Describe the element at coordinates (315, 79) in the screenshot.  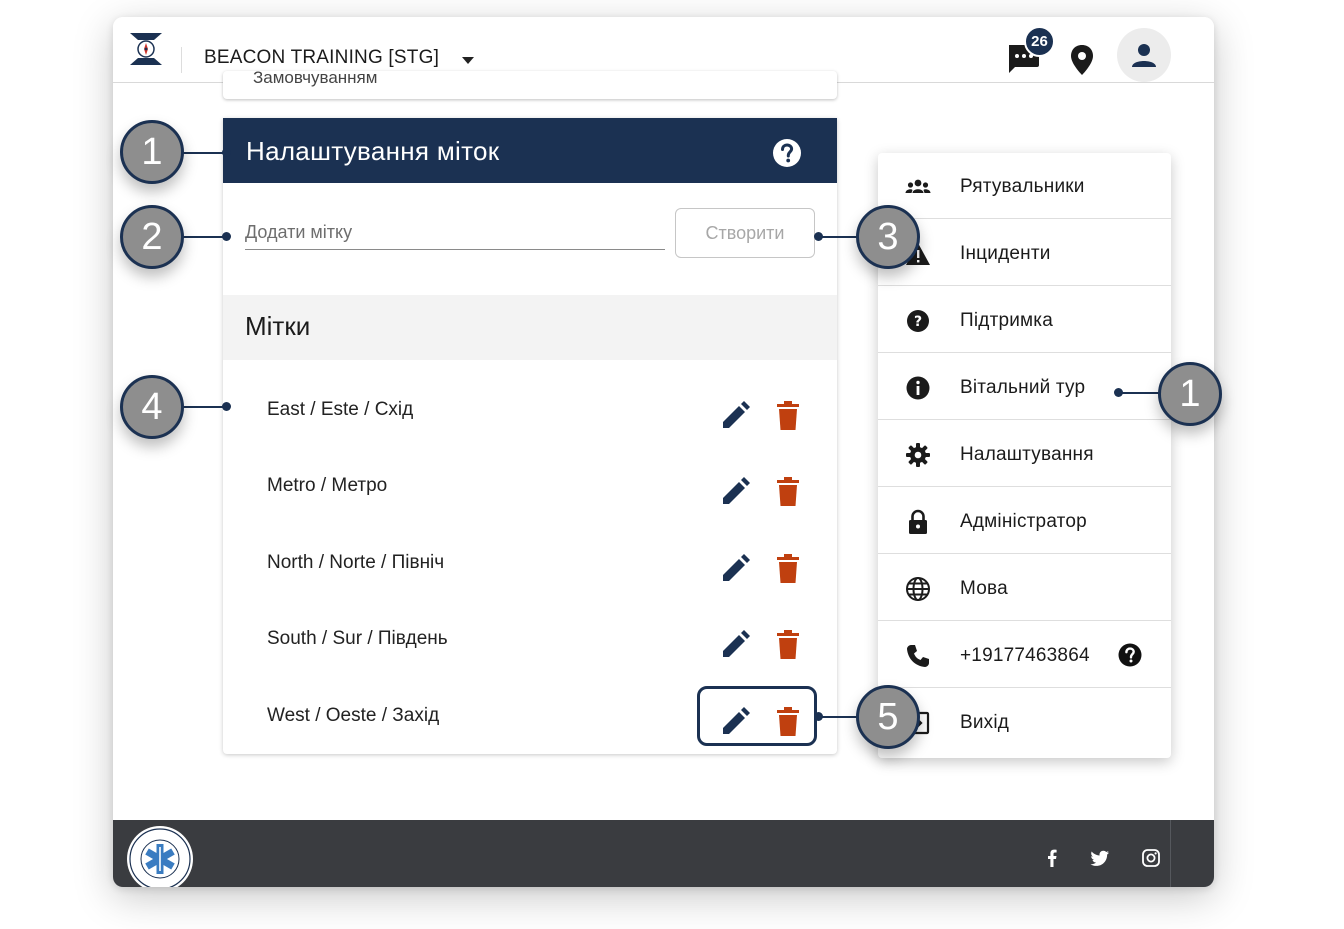
I see `previous-card-text: Замовчуванням` at that location.